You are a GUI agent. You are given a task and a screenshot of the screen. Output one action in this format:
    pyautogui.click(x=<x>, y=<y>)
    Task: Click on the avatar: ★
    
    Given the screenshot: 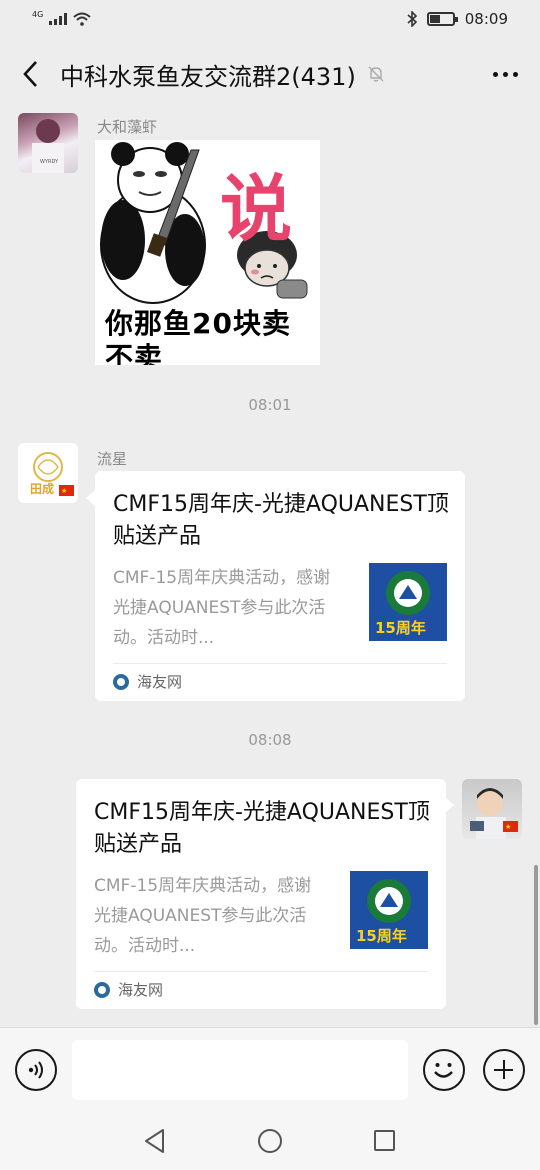 What is the action you would take?
    pyautogui.click(x=492, y=809)
    